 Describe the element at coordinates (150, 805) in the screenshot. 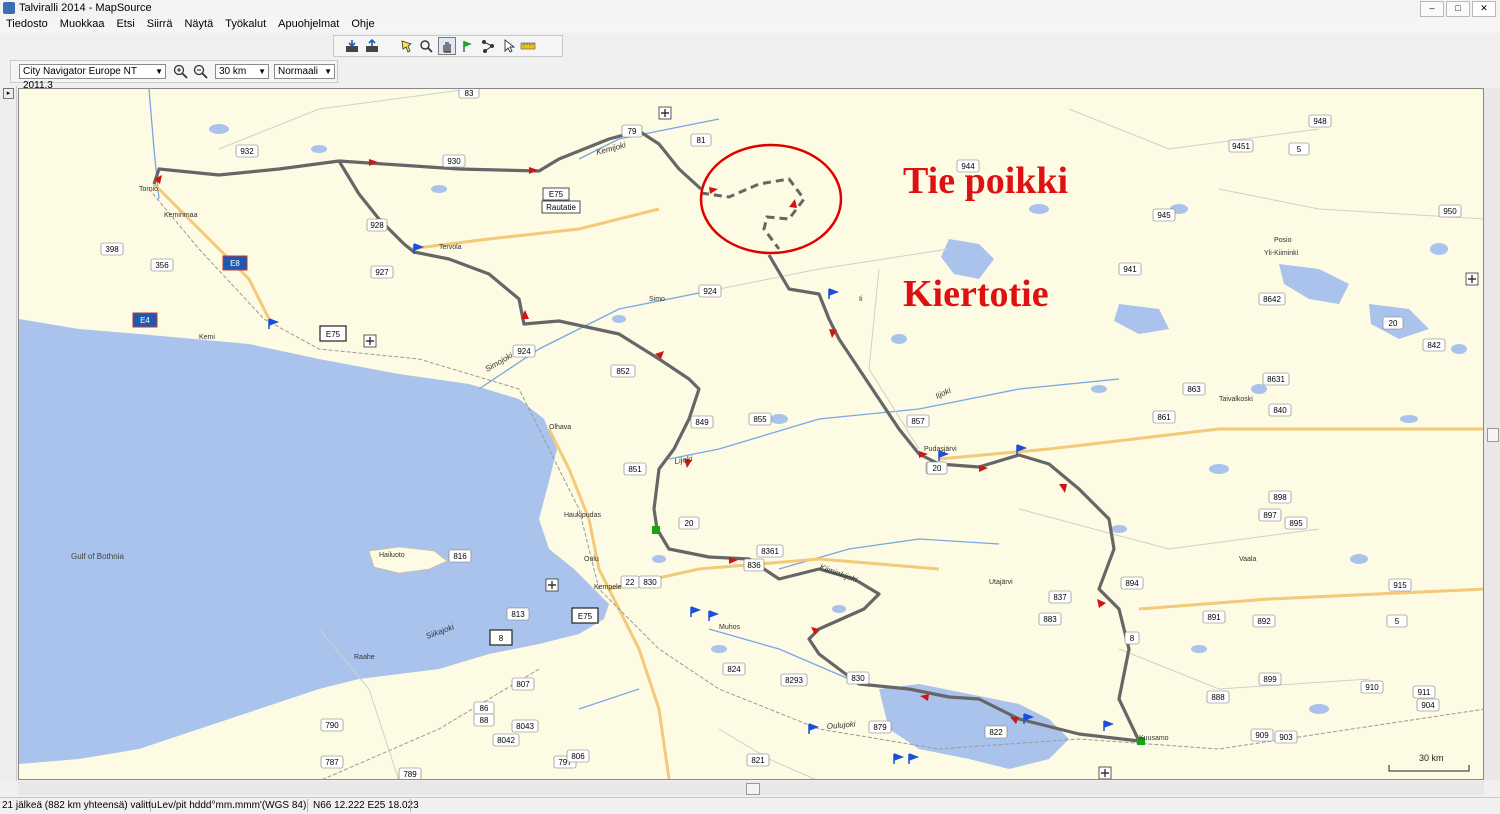

I see `status-divider` at that location.